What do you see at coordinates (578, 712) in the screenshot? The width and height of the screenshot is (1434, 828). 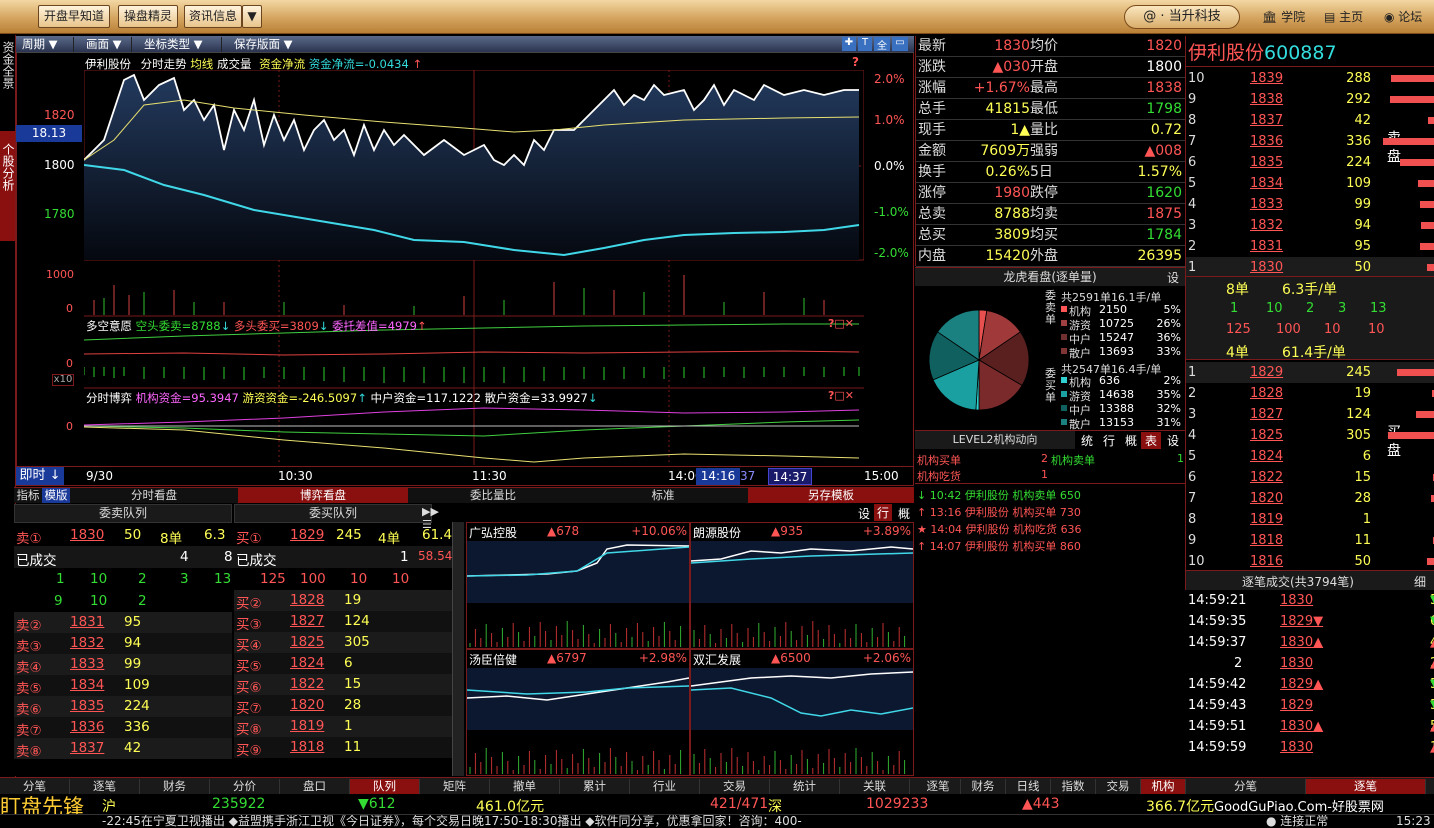 I see `mini-chart: 汤臣倍健 ▲6797 +2.98%` at bounding box center [578, 712].